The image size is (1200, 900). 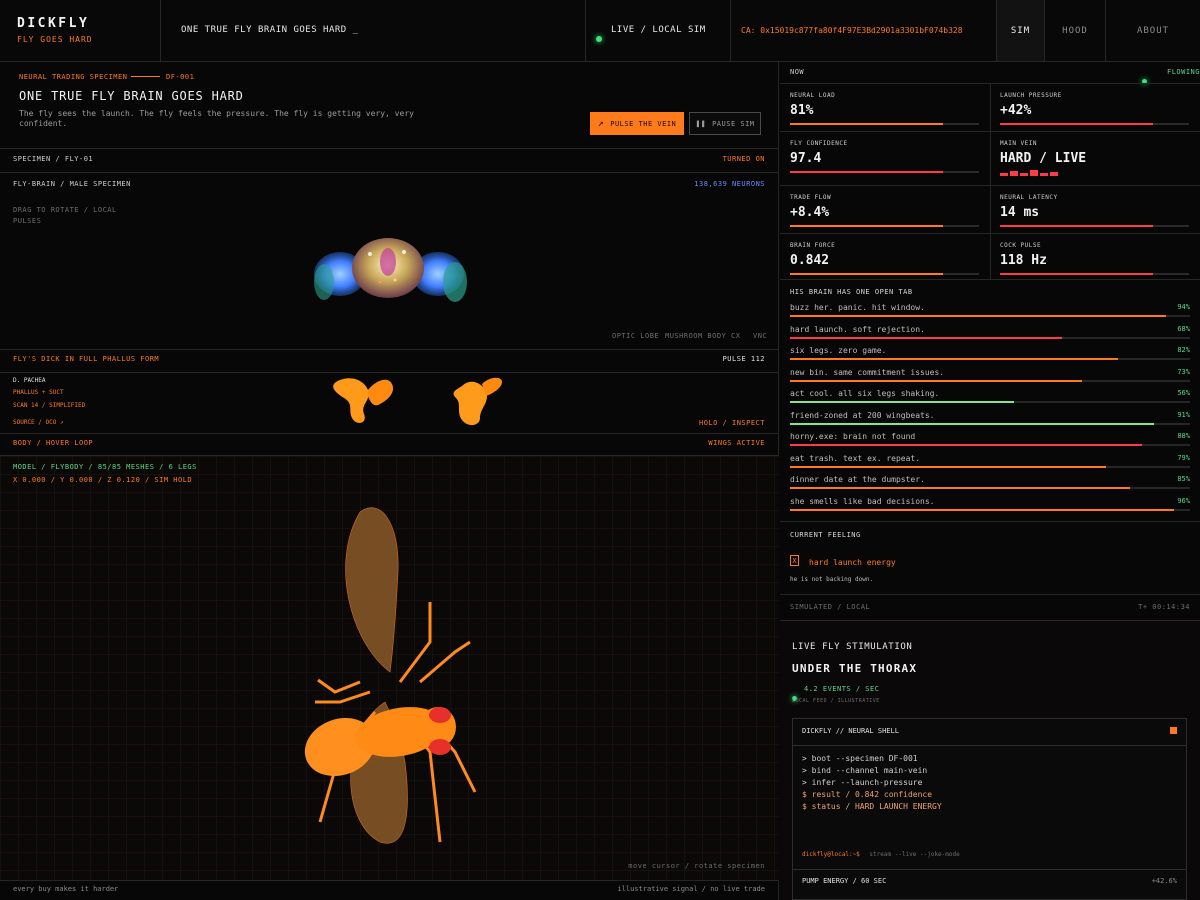 I want to click on tab-item: eat trash. text ex. repeat. 79%, so click(x=990, y=464).